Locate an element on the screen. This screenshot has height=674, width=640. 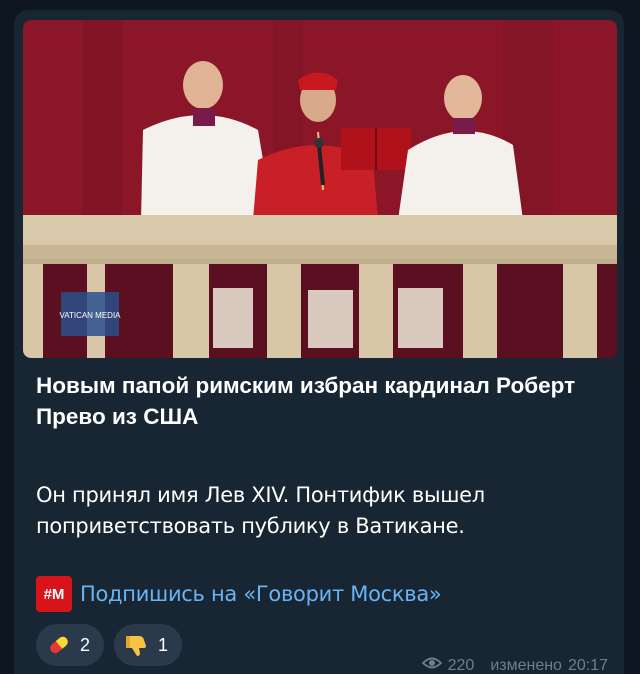
post-meta: 220 изменено 20:17 is located at coordinates (514, 665).